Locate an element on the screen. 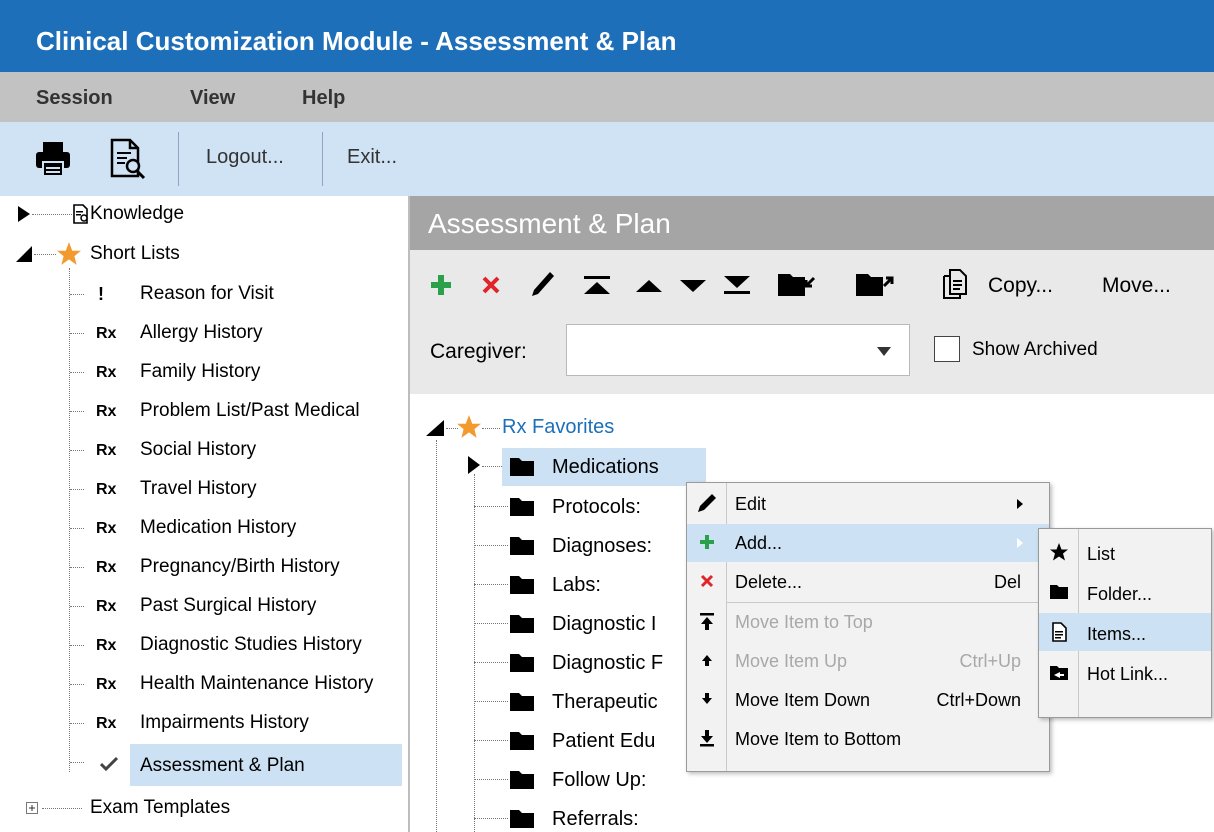  tree-folder: Diagnostic F is located at coordinates (594, 661).